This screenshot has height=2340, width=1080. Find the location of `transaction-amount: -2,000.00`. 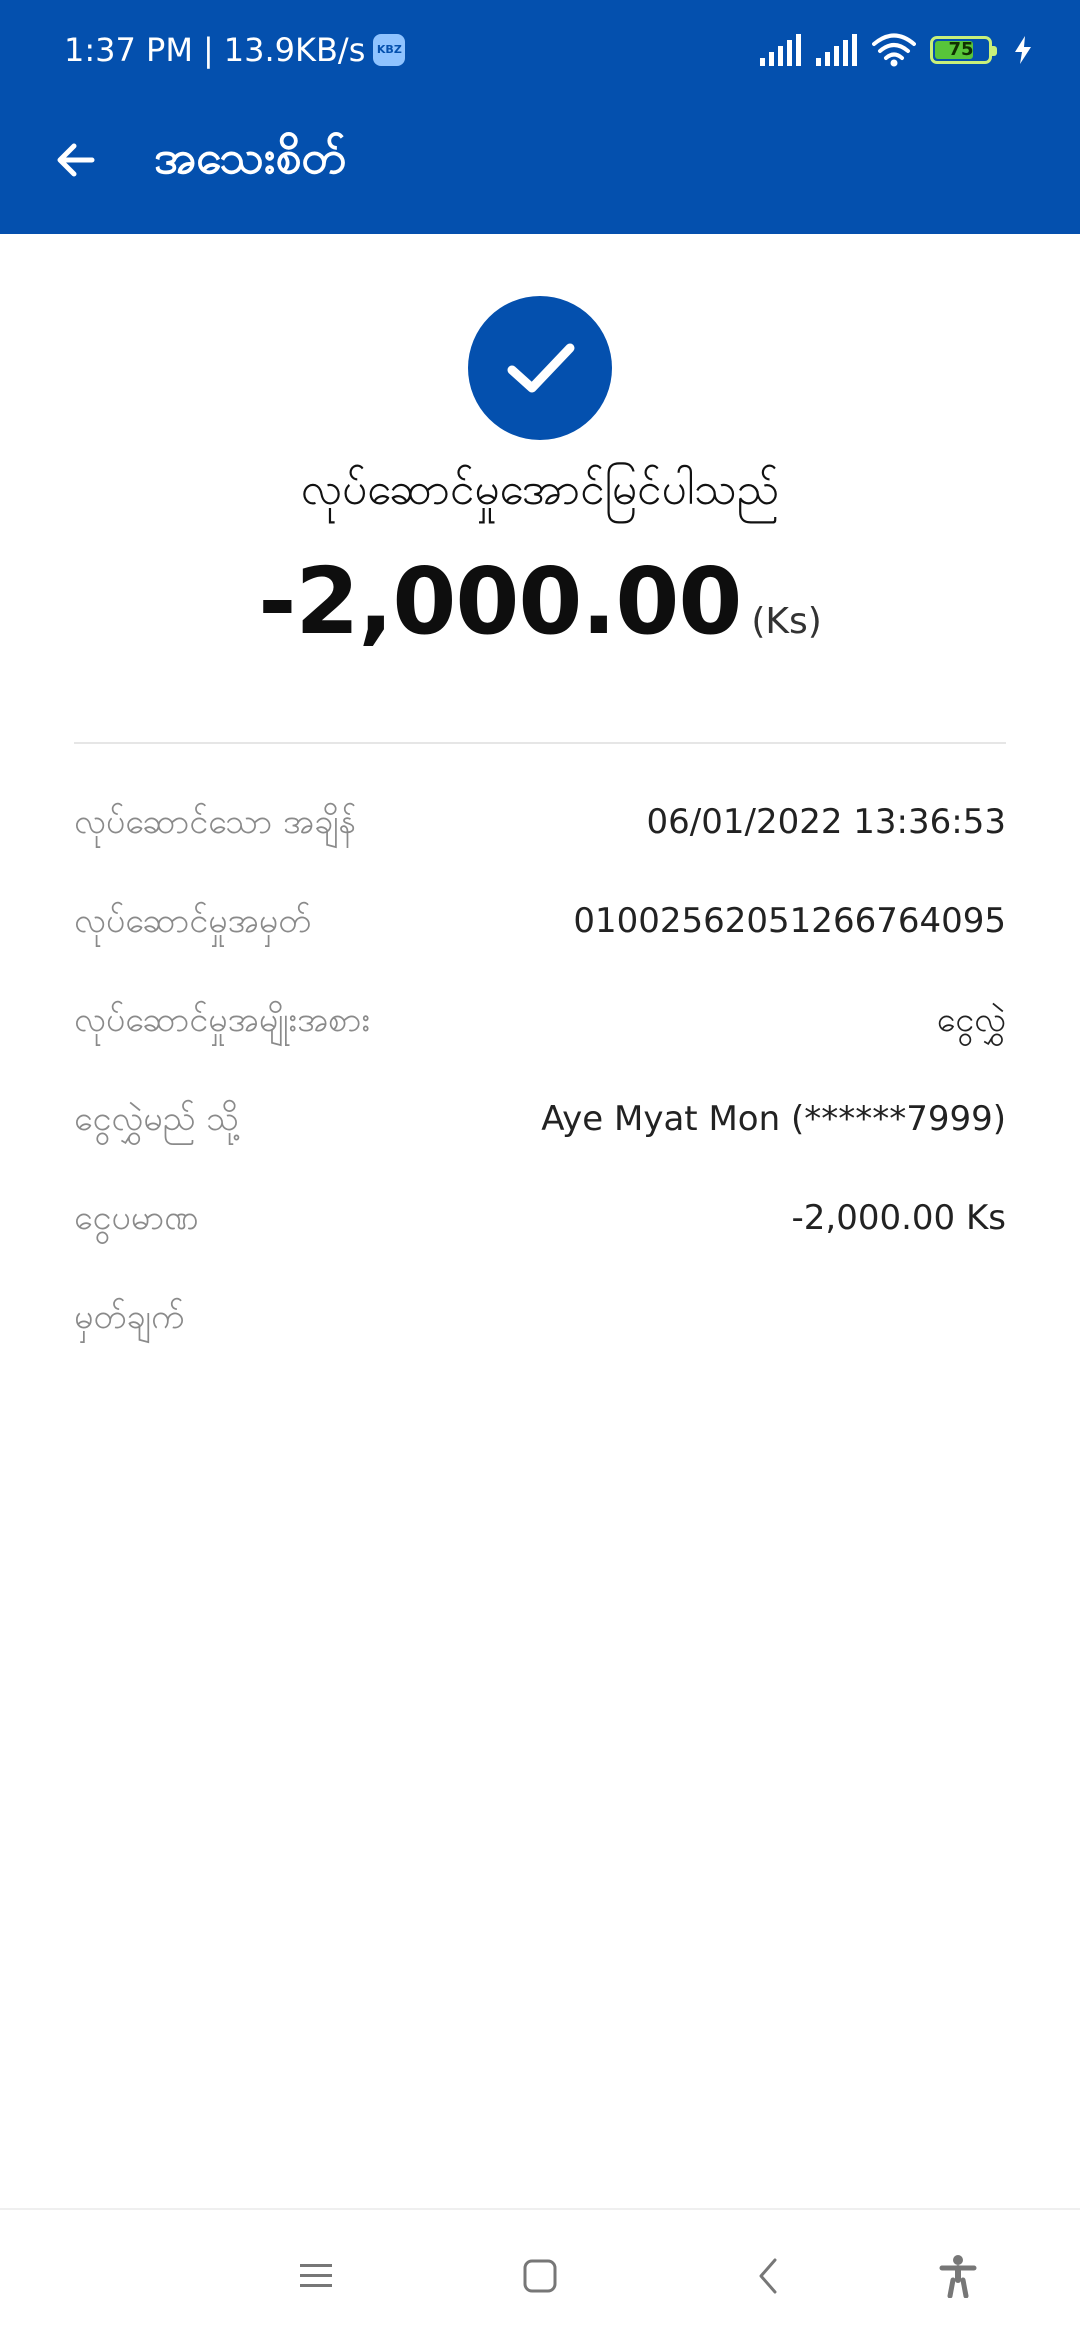

transaction-amount: -2,000.00 is located at coordinates (500, 601).